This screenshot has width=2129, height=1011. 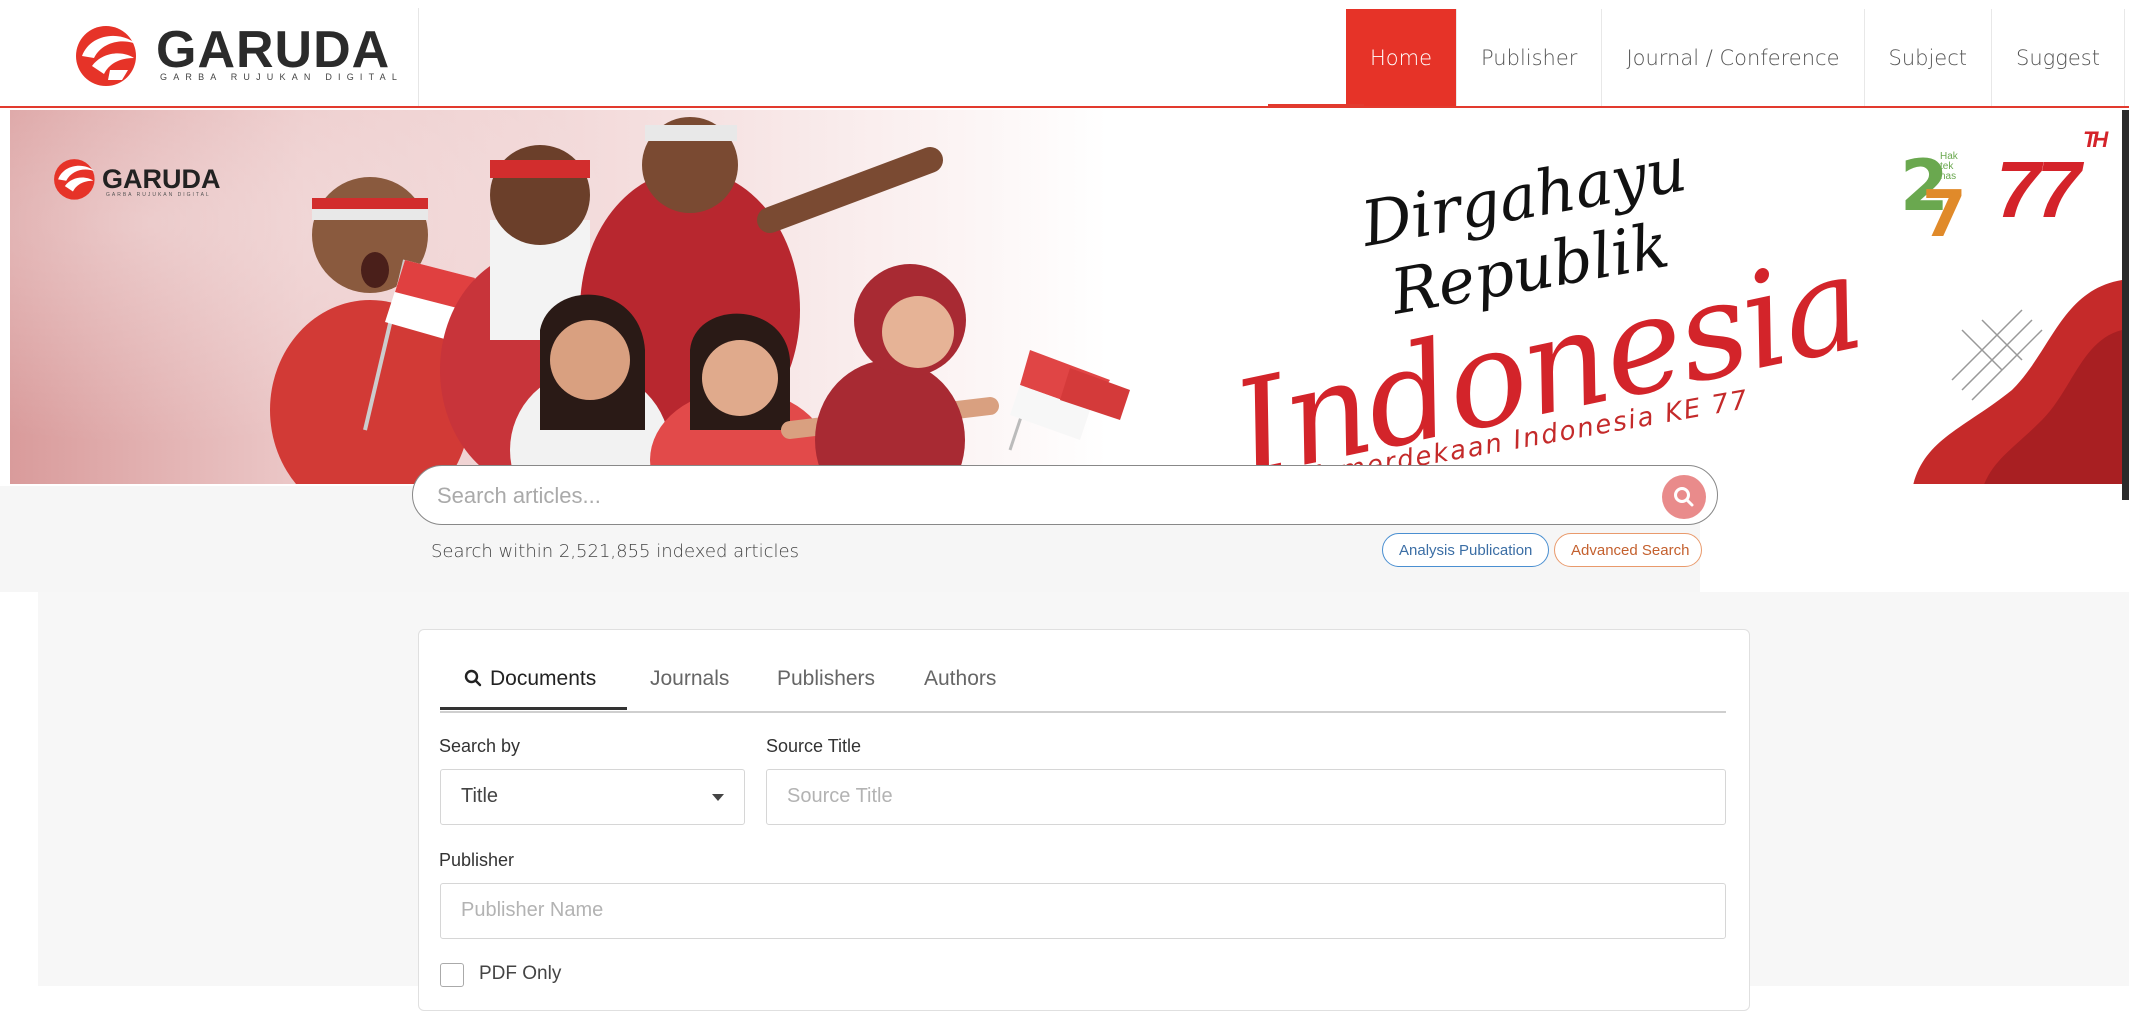 I want to click on source-title-label: Source Title, so click(x=814, y=746).